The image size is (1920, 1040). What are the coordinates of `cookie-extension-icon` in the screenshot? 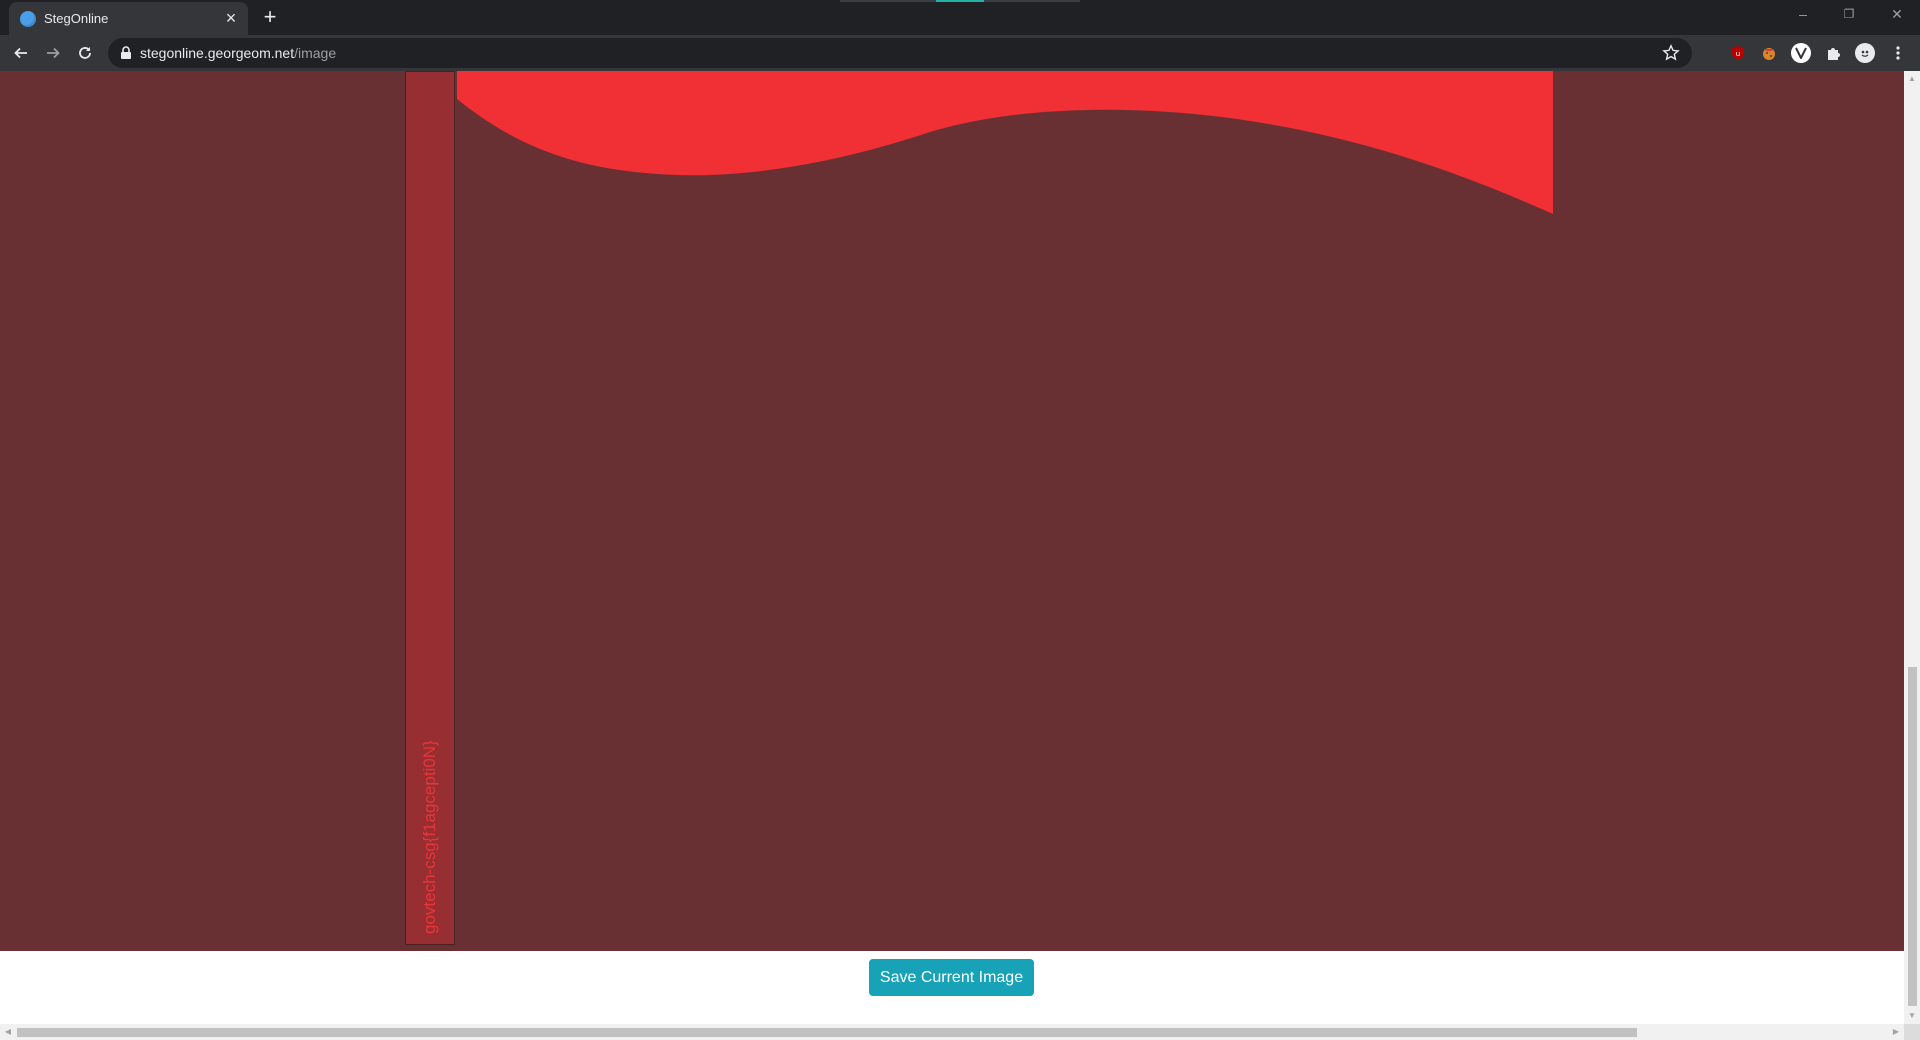 It's located at (1769, 53).